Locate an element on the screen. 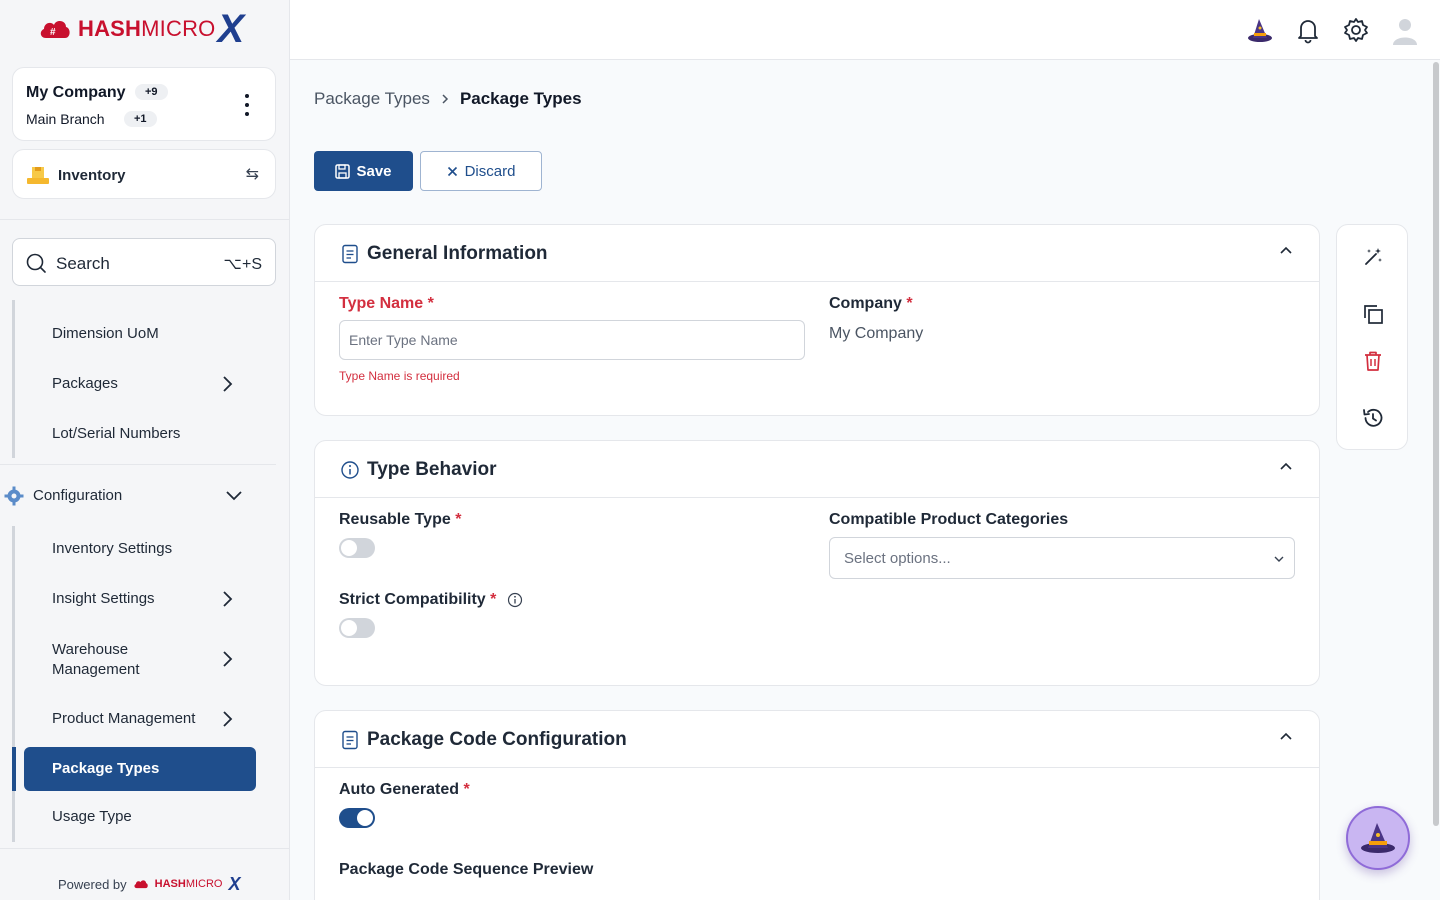 The image size is (1440, 900). section-header: Type Behavior is located at coordinates (817, 469).